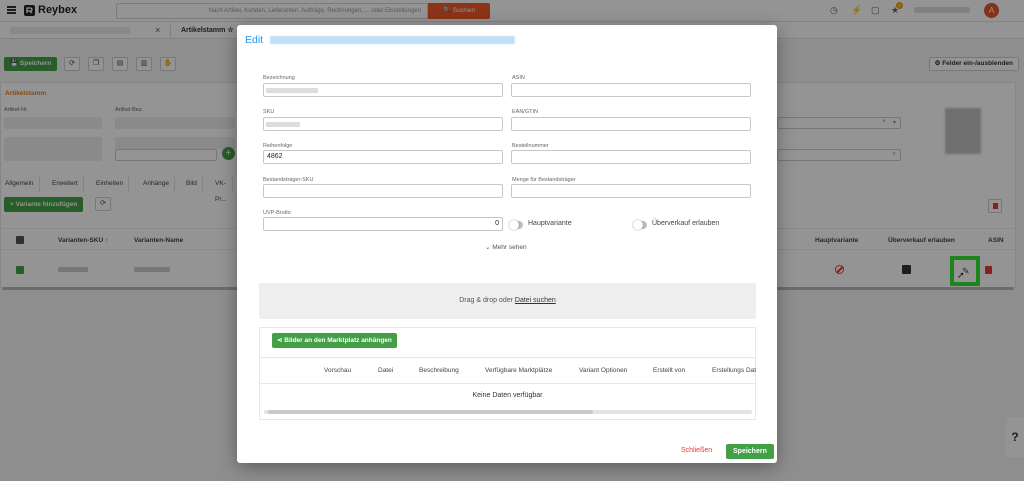 The image size is (1024, 481). Describe the element at coordinates (430, 412) in the screenshot. I see `media-scrollbar-thumb` at that location.